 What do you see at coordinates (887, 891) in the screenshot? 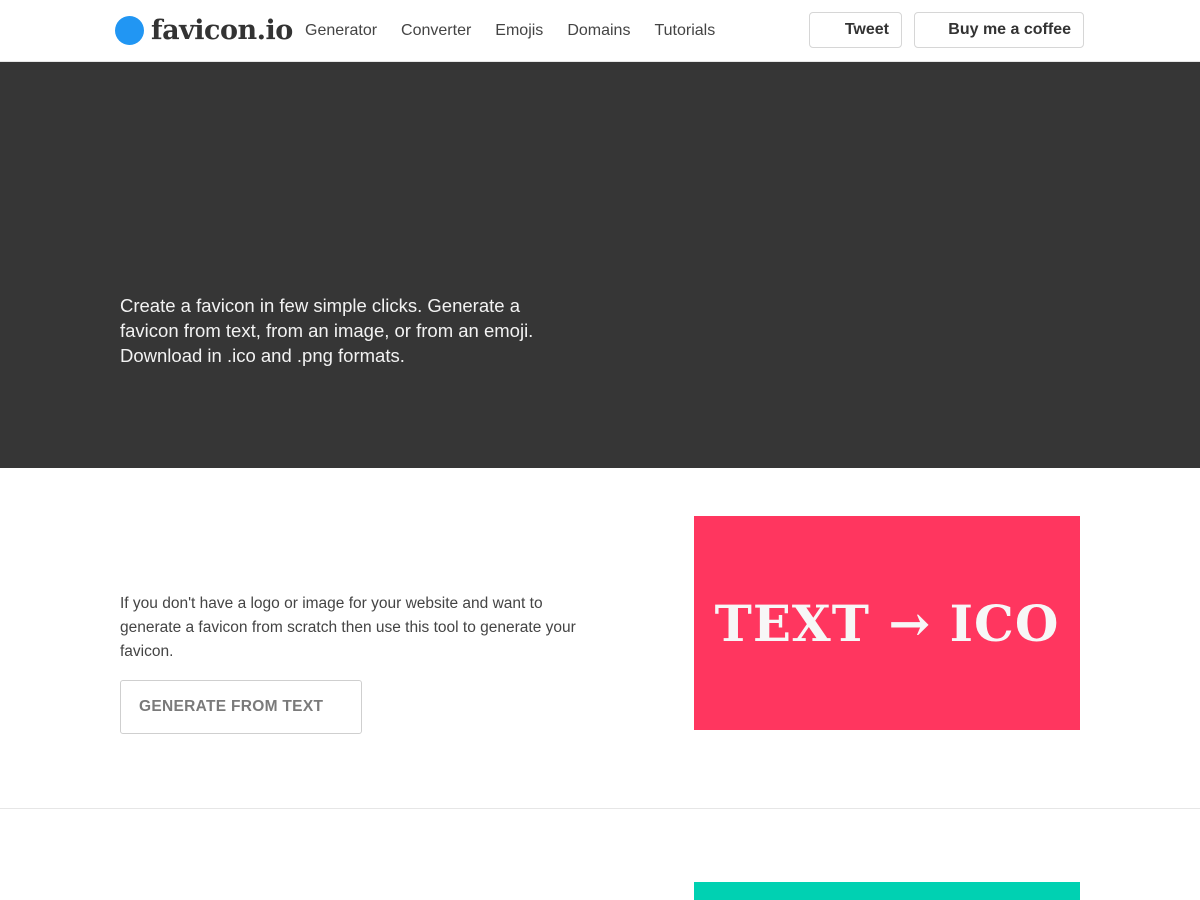
I see `next-section-banner` at bounding box center [887, 891].